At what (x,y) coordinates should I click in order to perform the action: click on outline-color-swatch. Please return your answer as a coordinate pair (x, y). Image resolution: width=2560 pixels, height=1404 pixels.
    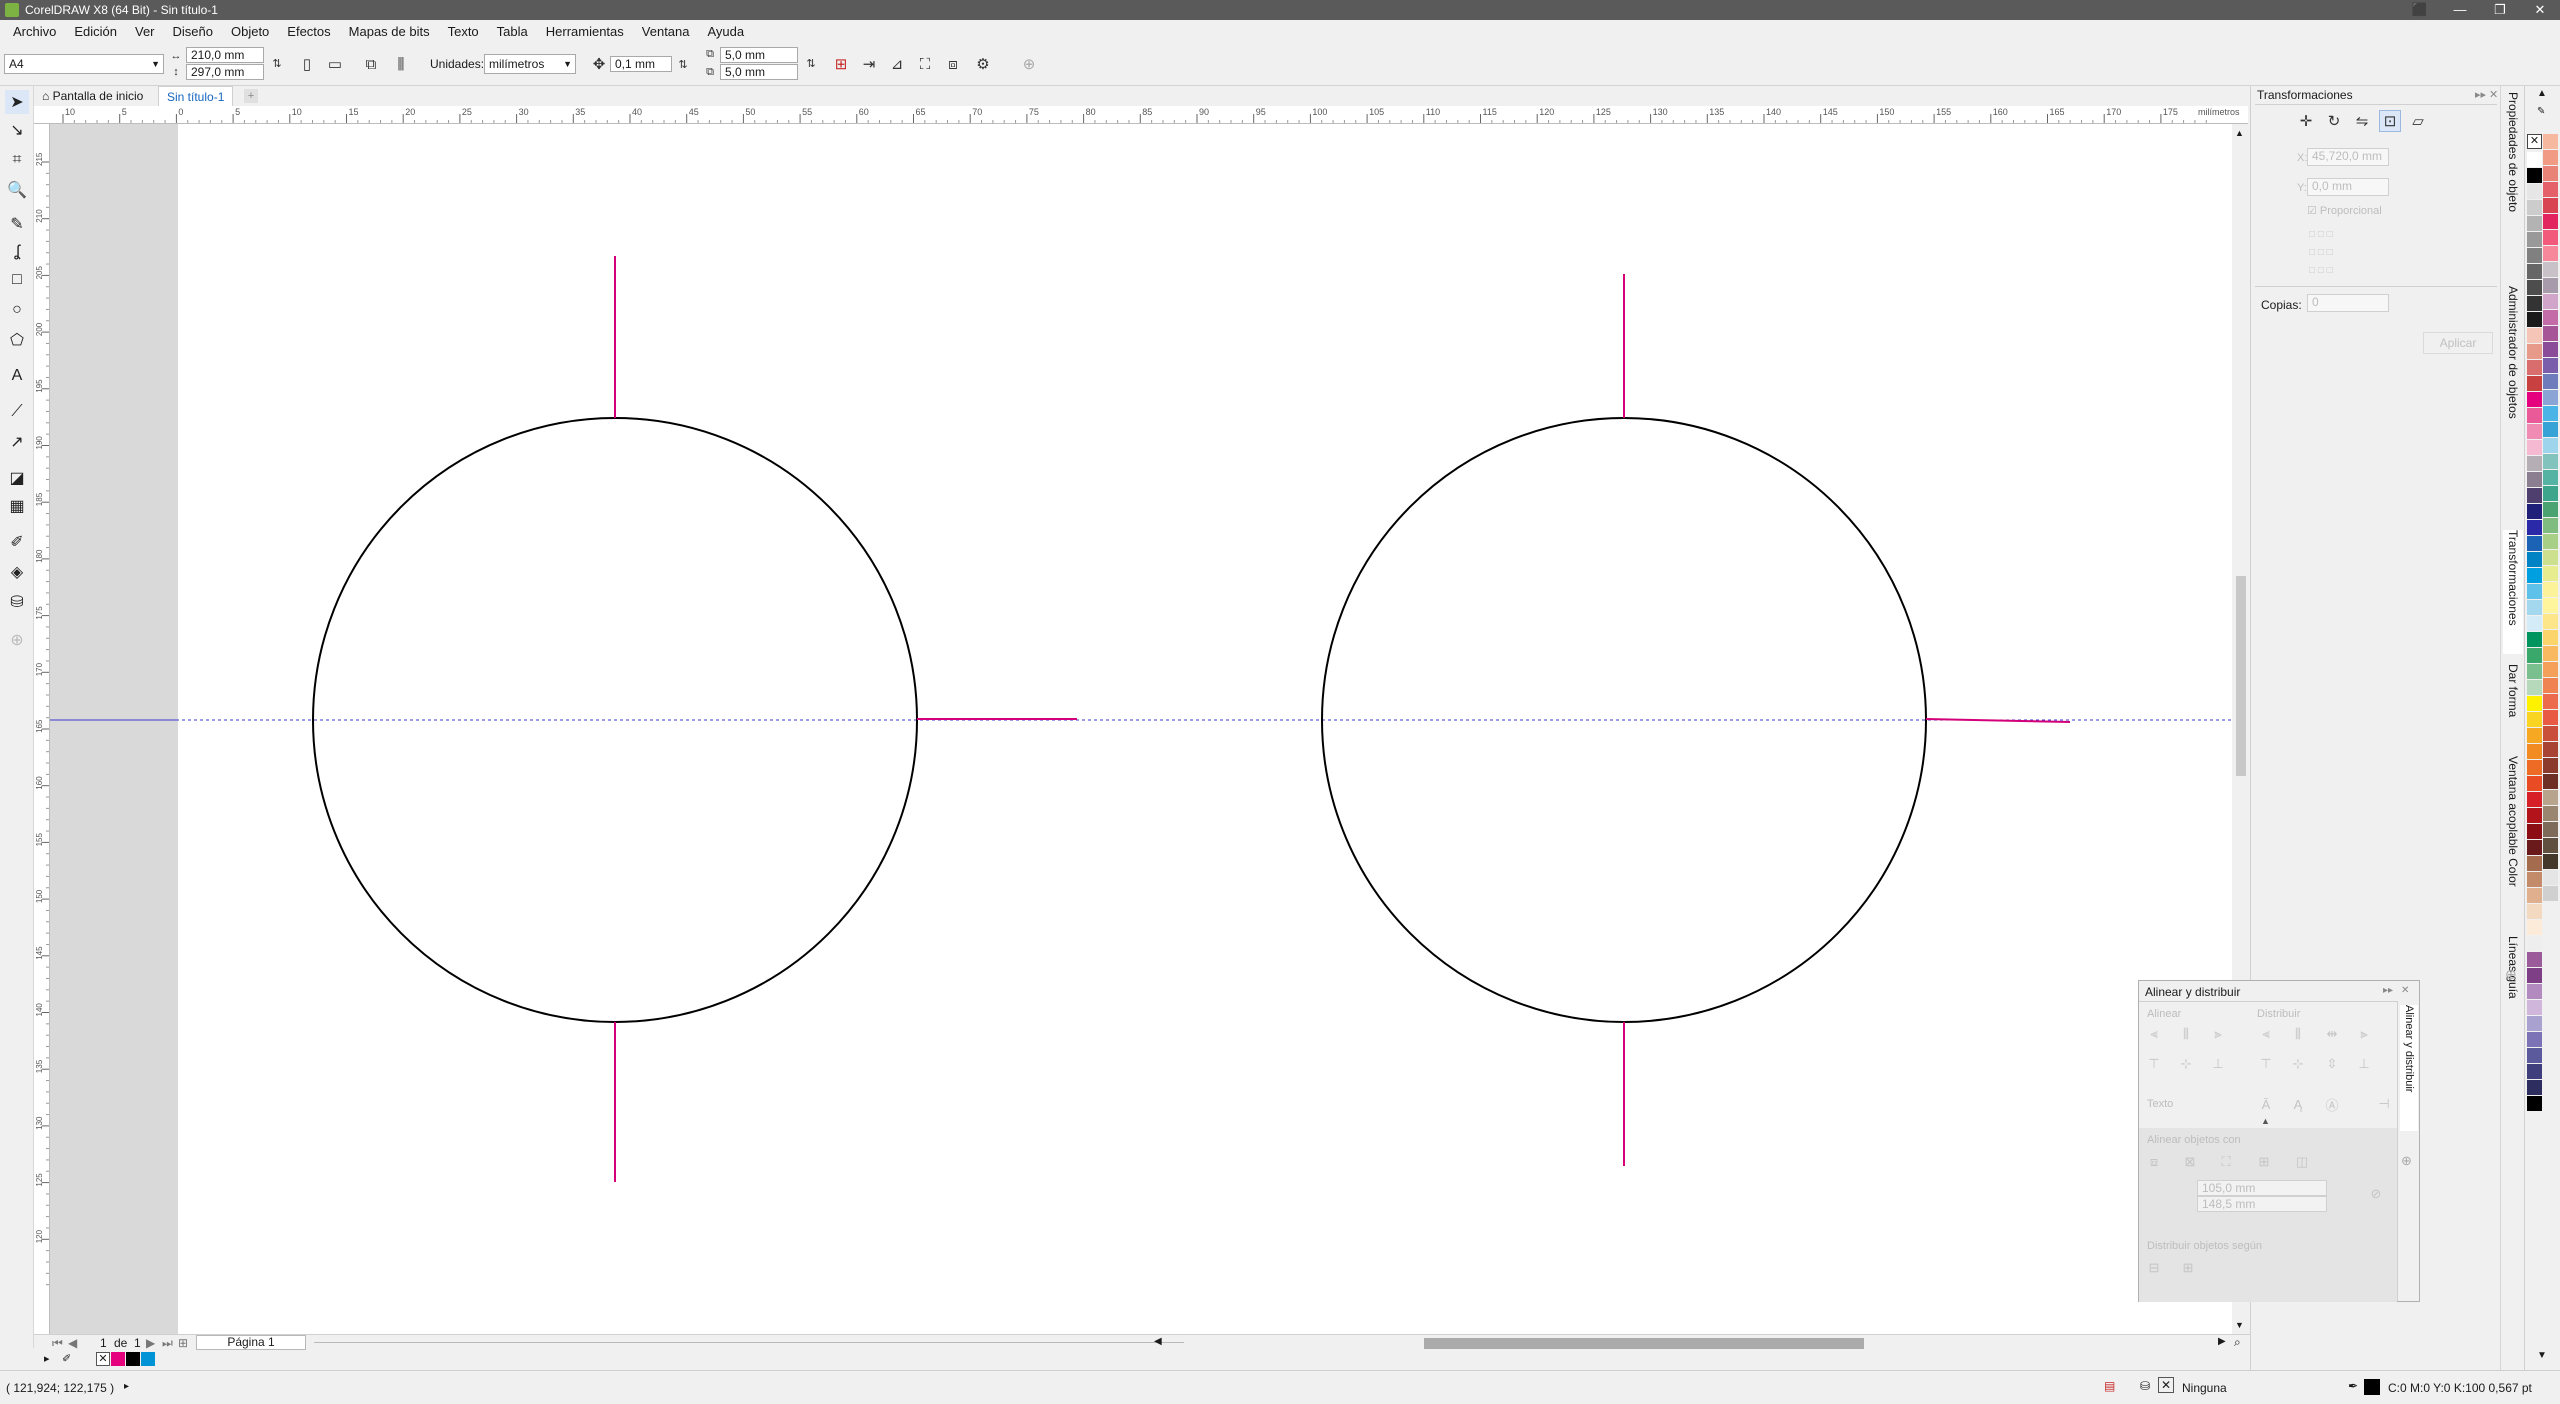
    Looking at the image, I should click on (2372, 1387).